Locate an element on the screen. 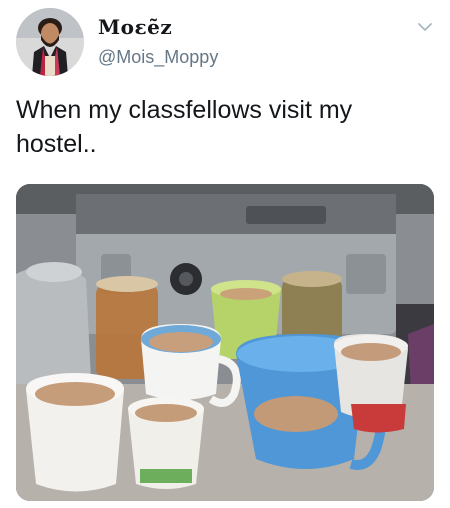 This screenshot has height=508, width=450. avatar is located at coordinates (50, 42).